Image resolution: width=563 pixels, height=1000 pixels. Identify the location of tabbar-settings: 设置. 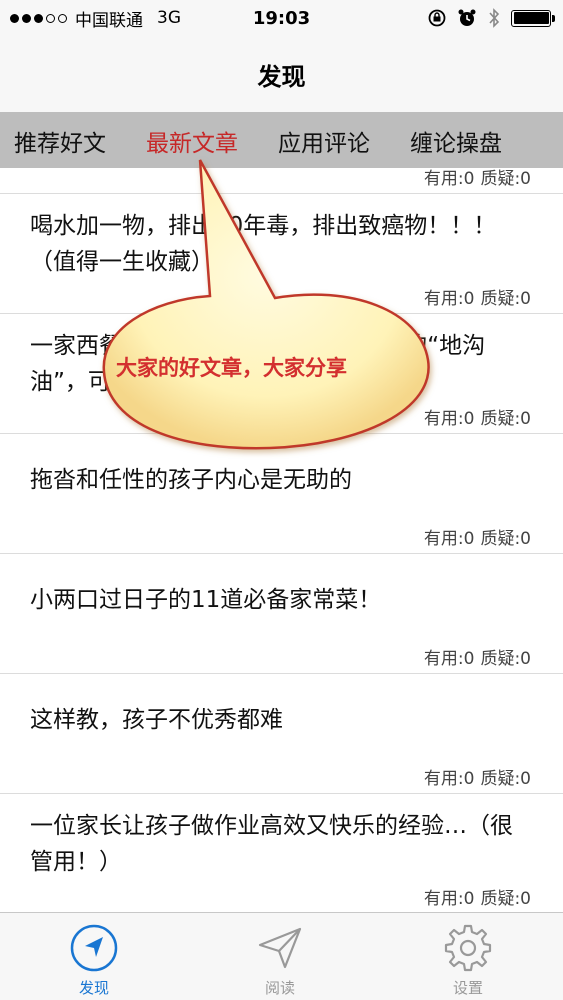
(468, 956).